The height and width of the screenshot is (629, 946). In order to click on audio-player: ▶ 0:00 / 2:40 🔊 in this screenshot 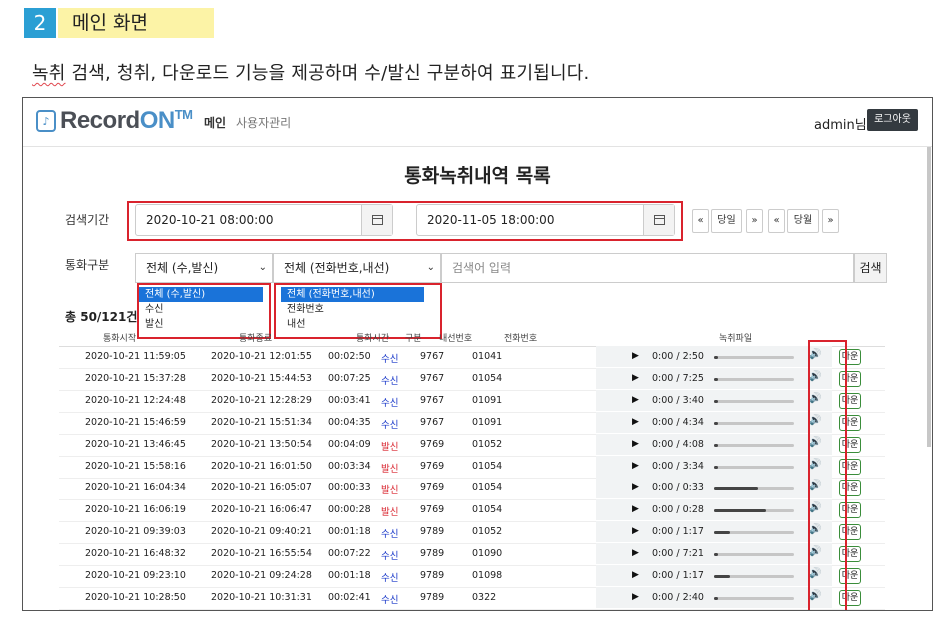, I will do `click(714, 597)`.